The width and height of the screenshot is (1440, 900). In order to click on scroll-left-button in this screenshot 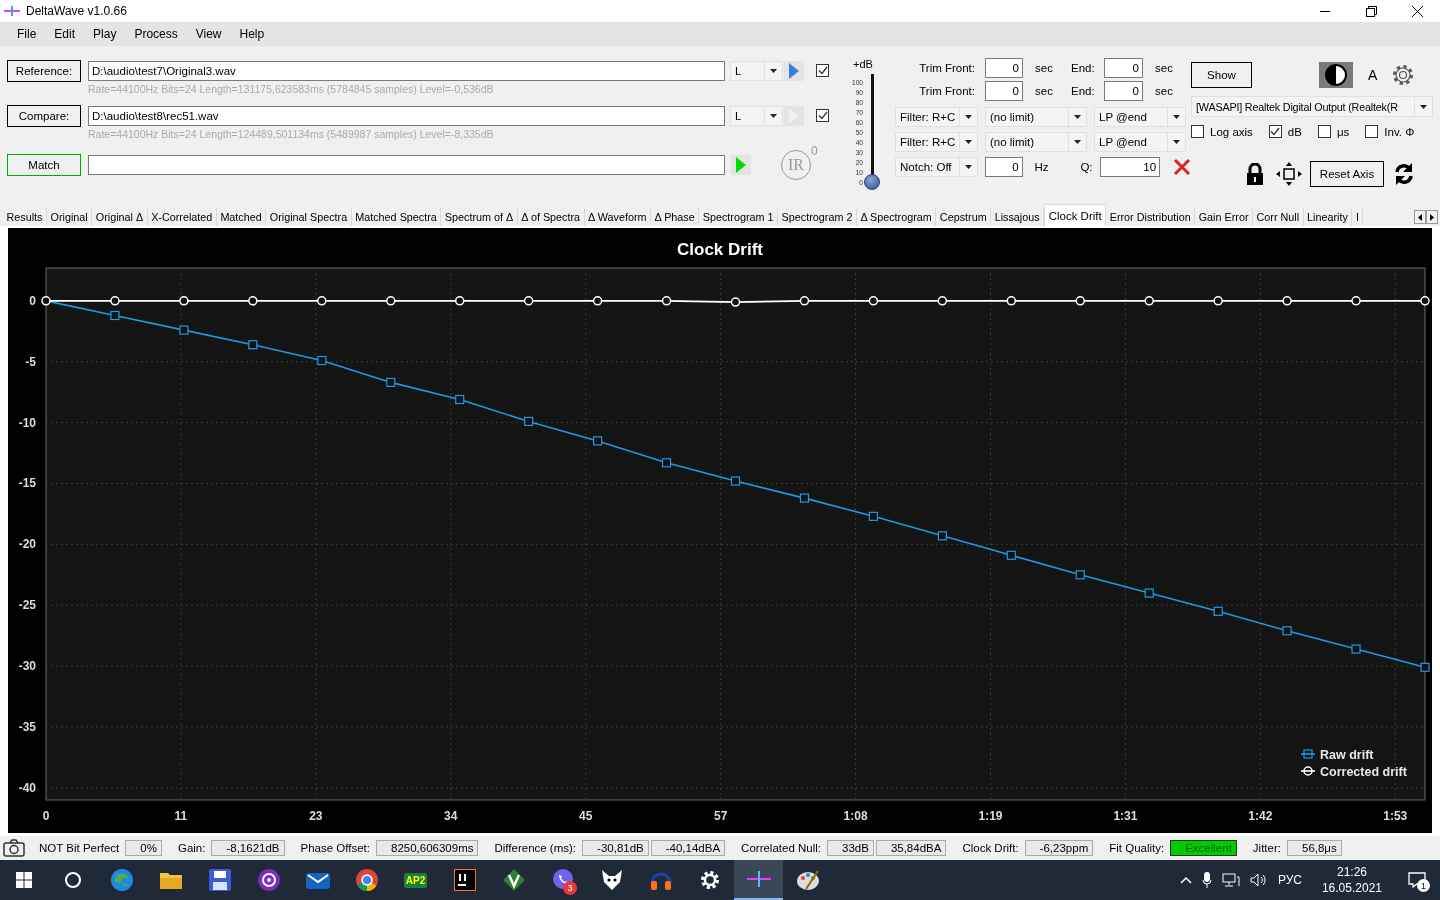, I will do `click(1420, 217)`.